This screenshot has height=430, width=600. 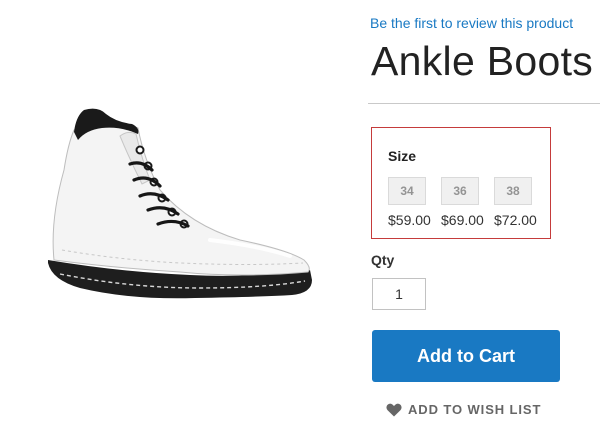 I want to click on qty-label: Qty, so click(x=383, y=260).